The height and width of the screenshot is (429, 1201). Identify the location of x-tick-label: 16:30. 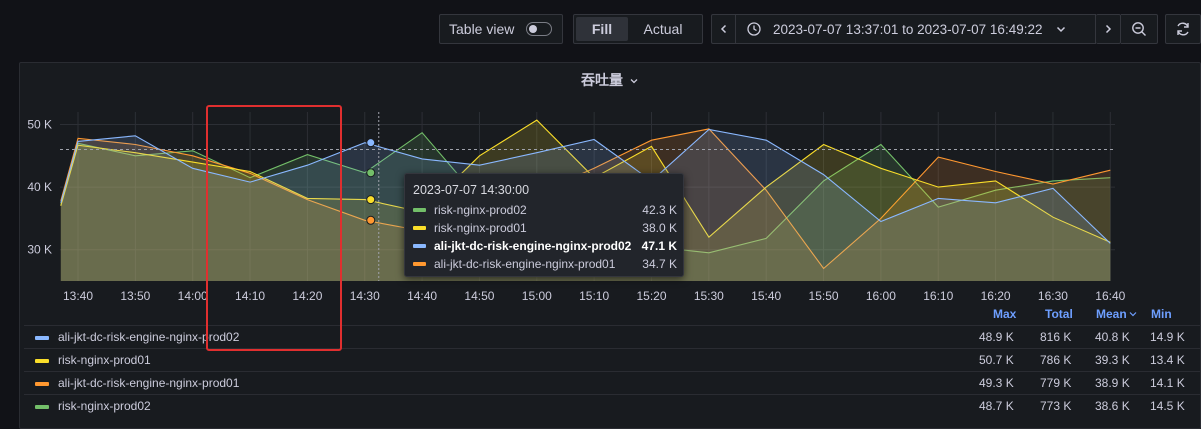
(1053, 296).